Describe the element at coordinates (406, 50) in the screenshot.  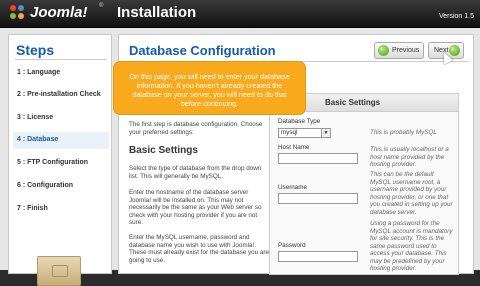
I see `previous-button-label: Previous` at that location.